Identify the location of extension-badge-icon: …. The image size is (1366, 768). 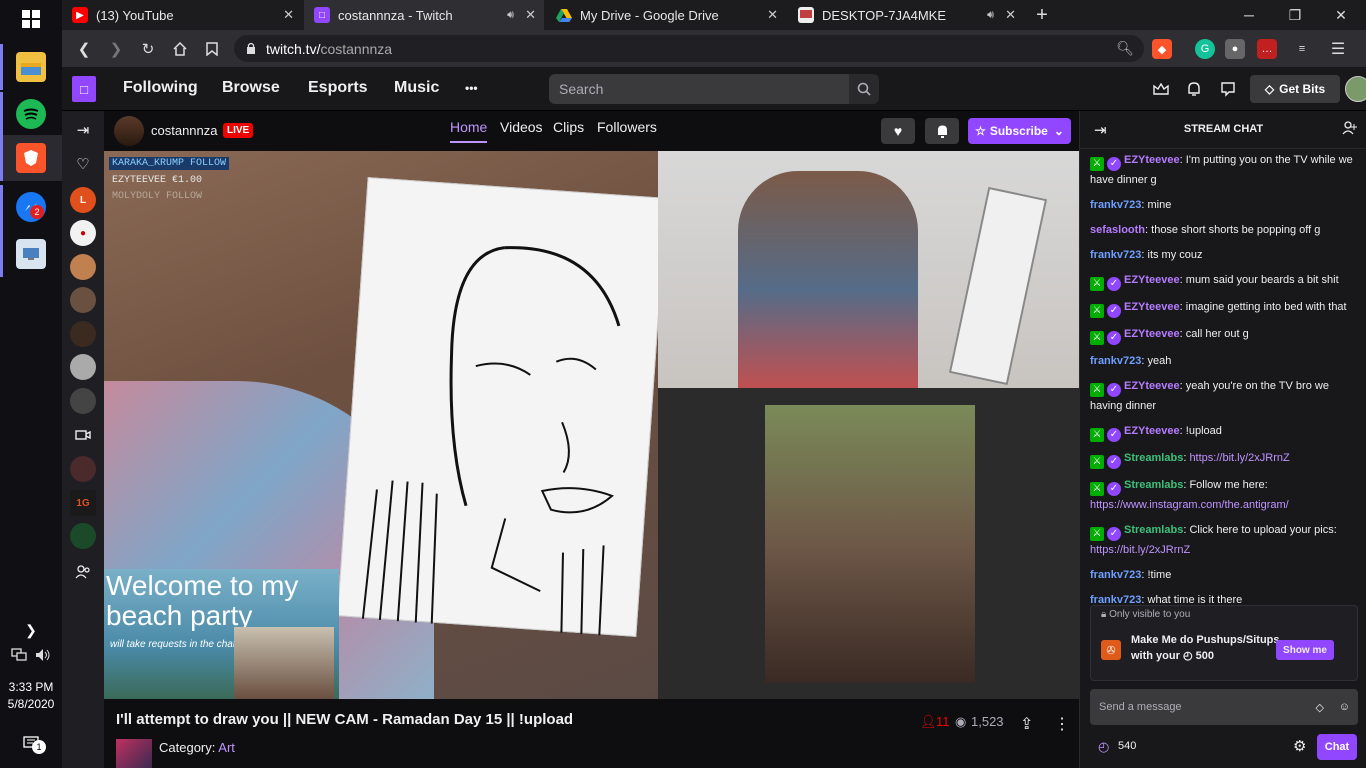
(1267, 49).